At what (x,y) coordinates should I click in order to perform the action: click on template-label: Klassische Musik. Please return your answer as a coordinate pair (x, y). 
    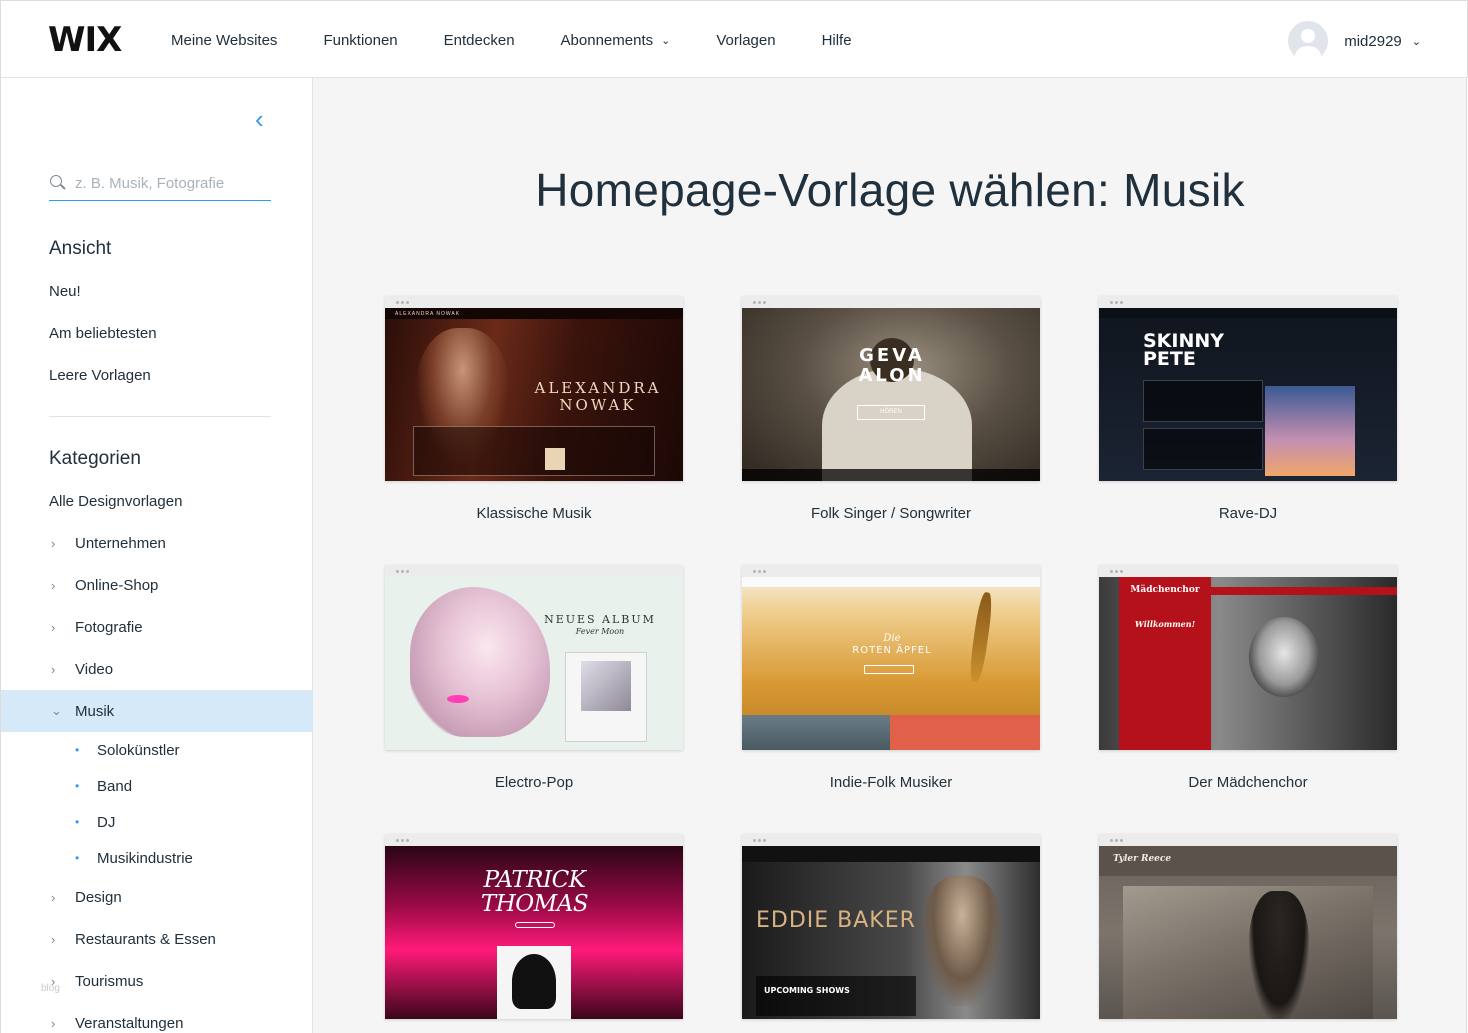
    Looking at the image, I should click on (534, 513).